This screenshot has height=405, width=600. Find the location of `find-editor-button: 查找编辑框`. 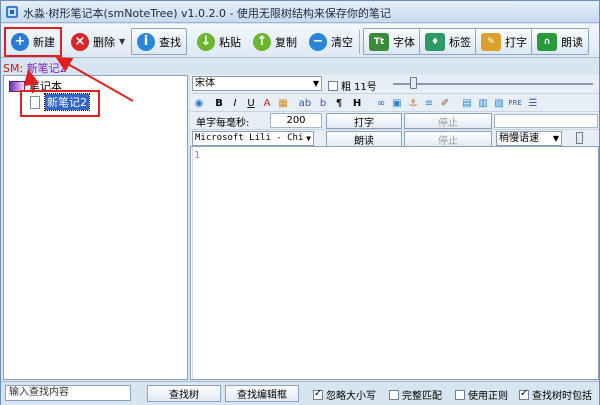

find-editor-button: 查找编辑框 is located at coordinates (262, 393).